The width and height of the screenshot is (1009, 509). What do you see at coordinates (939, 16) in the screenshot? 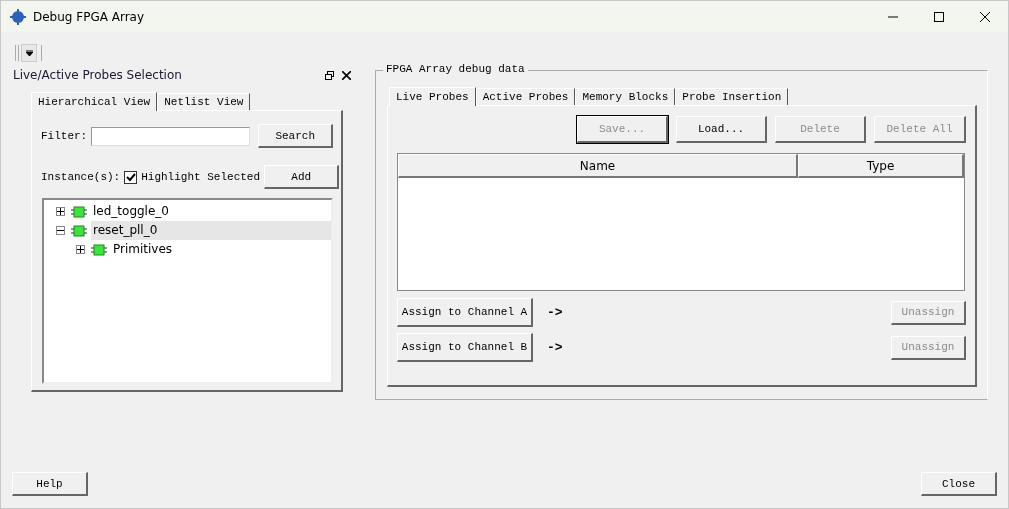
I see `maximize-icon` at bounding box center [939, 16].